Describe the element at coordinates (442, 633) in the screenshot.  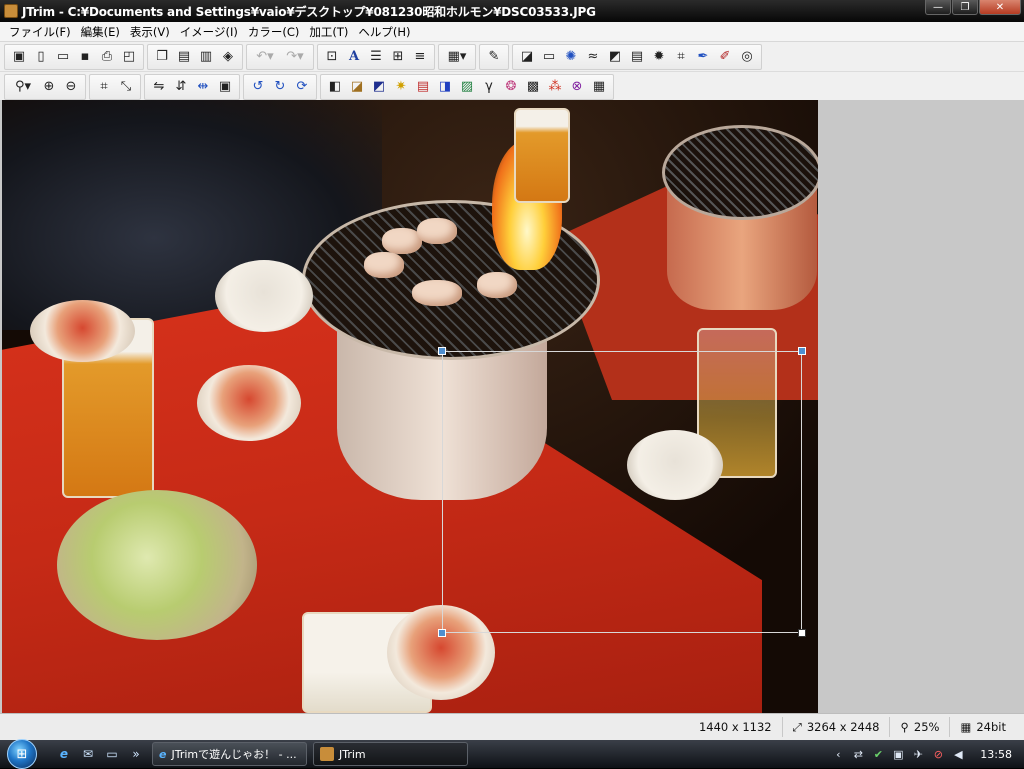
I see `selection-handle-bottom-left` at that location.